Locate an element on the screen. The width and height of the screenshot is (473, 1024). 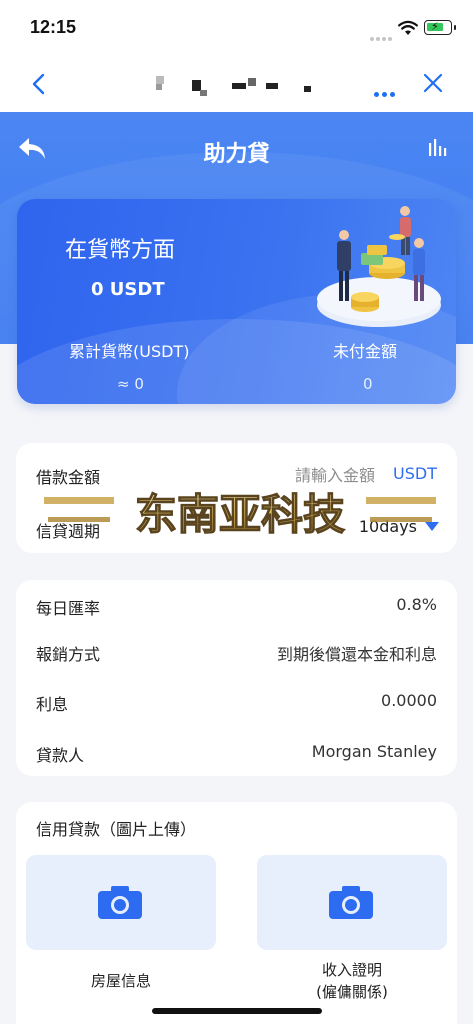
interest-value: 0.0000 is located at coordinates (409, 700).